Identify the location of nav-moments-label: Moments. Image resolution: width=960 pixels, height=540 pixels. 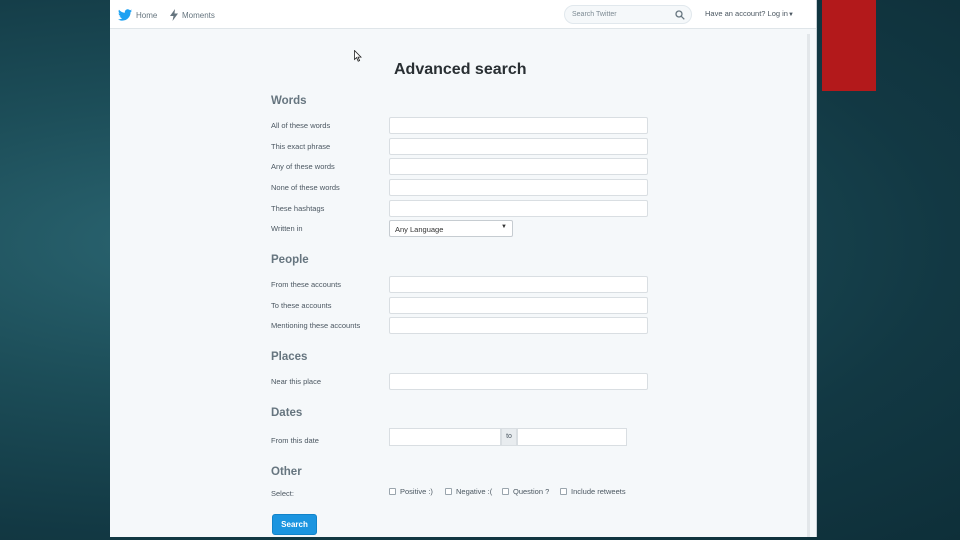
(198, 15).